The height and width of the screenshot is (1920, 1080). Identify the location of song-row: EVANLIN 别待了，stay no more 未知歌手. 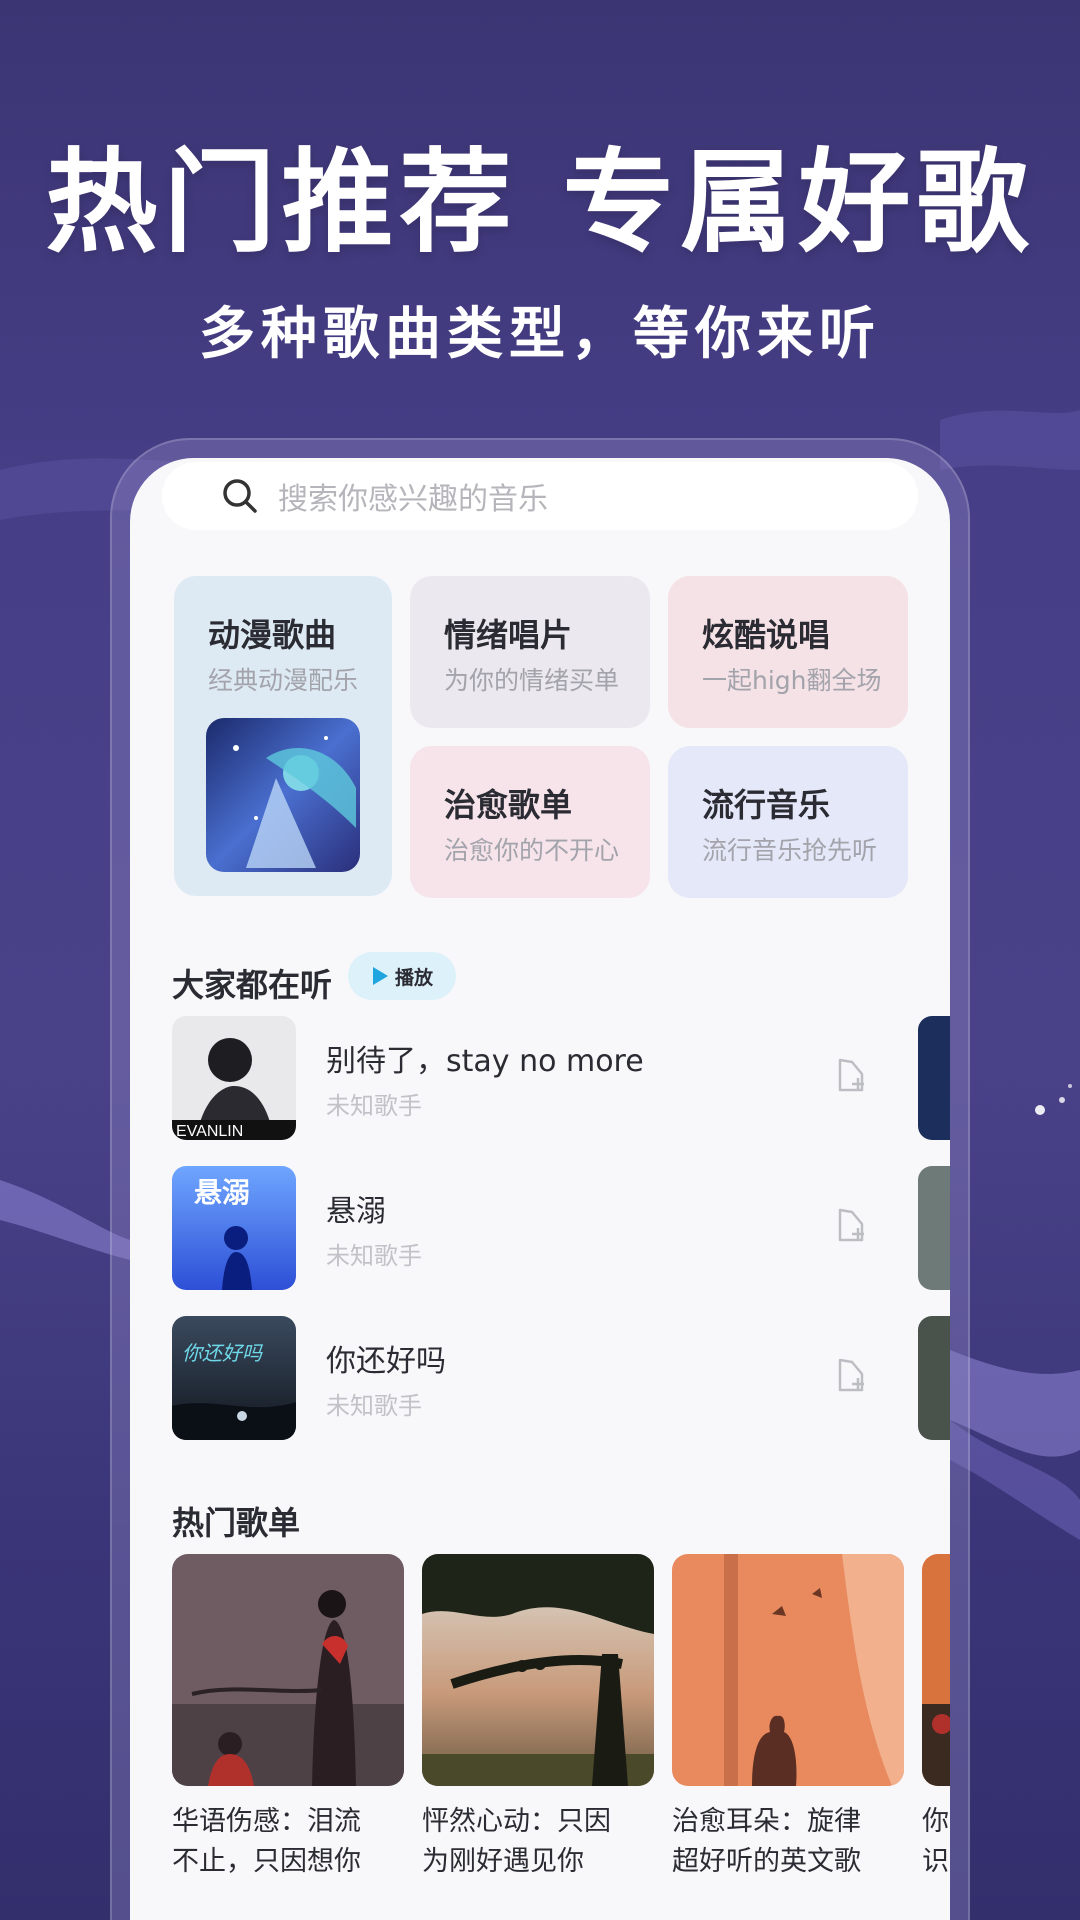
(532, 1078).